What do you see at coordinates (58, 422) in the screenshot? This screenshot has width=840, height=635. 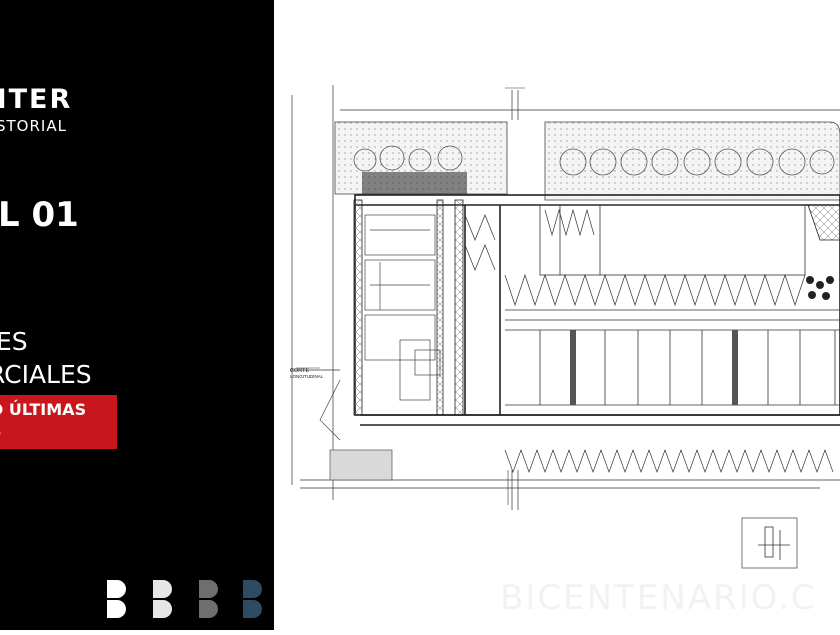 I see `status-banner: D ÚLTIMAS S` at bounding box center [58, 422].